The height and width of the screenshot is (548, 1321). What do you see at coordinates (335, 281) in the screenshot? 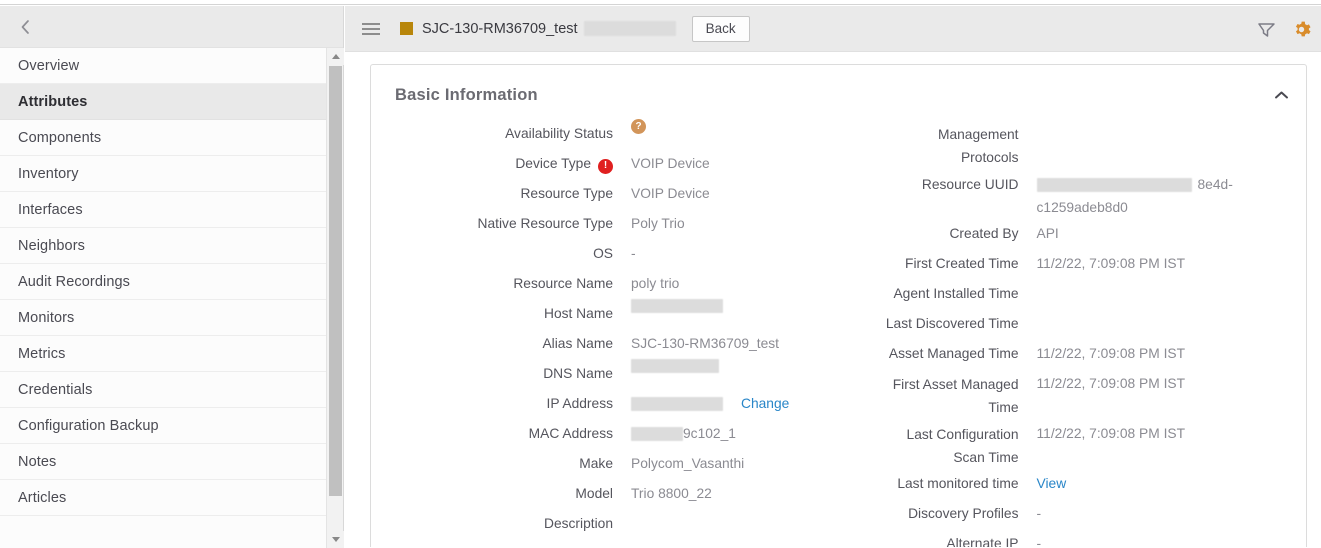
I see `scrollbar-thumb` at bounding box center [335, 281].